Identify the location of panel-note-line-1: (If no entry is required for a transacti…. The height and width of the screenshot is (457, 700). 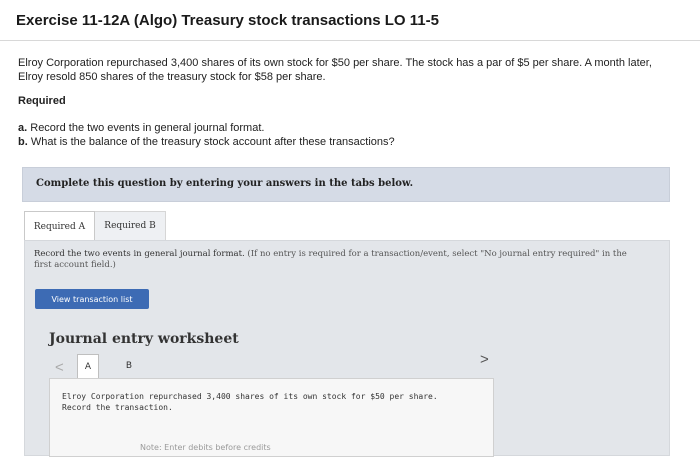
(437, 254).